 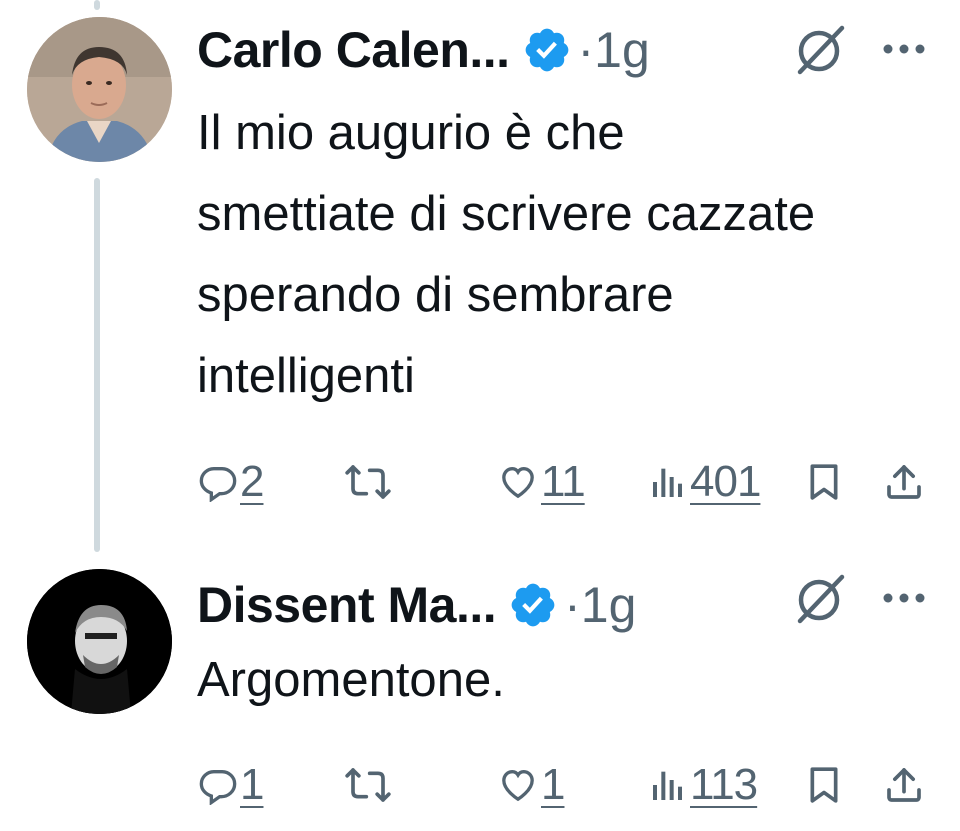 I want to click on like-button: 11, so click(x=541, y=482).